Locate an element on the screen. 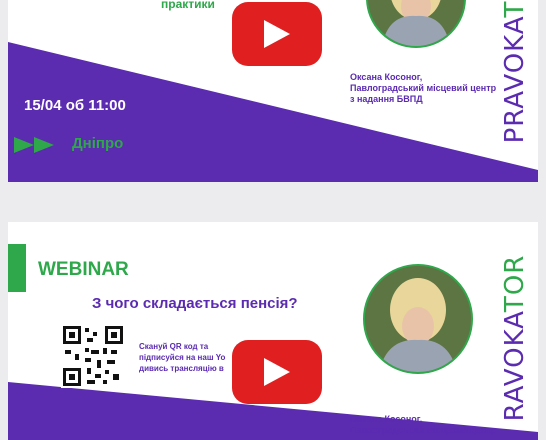  date-time: 15/04 об 11:00 is located at coordinates (75, 105).